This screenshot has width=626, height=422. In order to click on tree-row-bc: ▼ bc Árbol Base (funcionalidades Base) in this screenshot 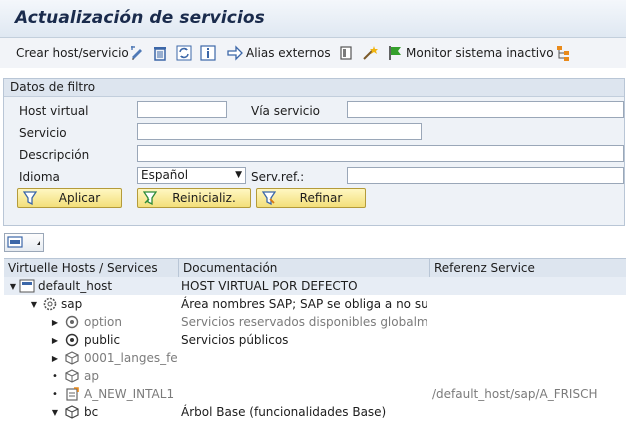, I will do `click(315, 412)`.